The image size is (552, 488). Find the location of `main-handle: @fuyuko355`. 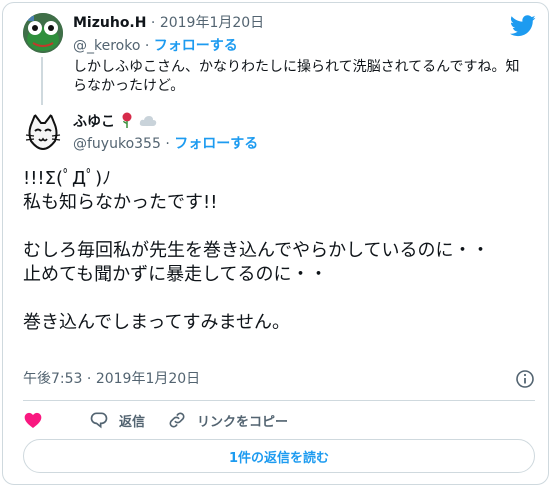

main-handle: @fuyuko355 is located at coordinates (117, 144).